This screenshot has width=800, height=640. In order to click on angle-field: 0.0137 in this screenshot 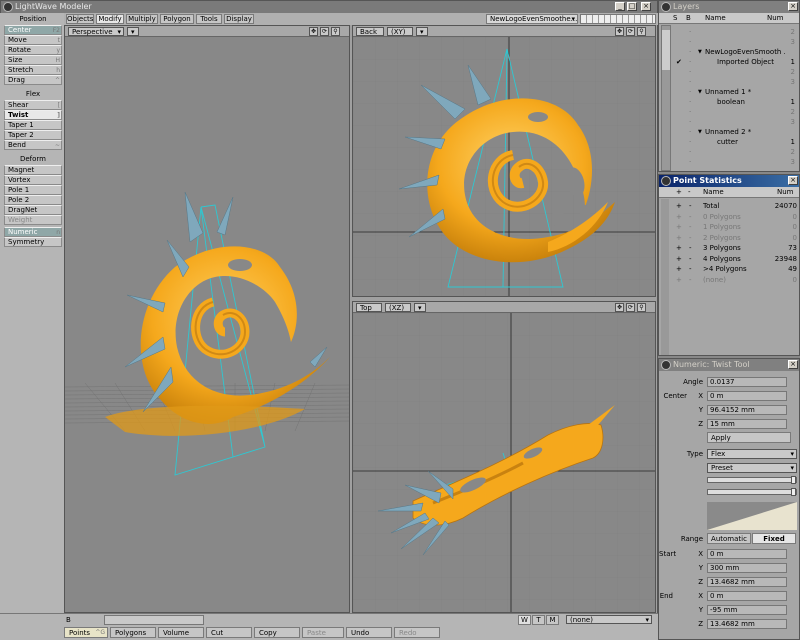, I will do `click(747, 382)`.